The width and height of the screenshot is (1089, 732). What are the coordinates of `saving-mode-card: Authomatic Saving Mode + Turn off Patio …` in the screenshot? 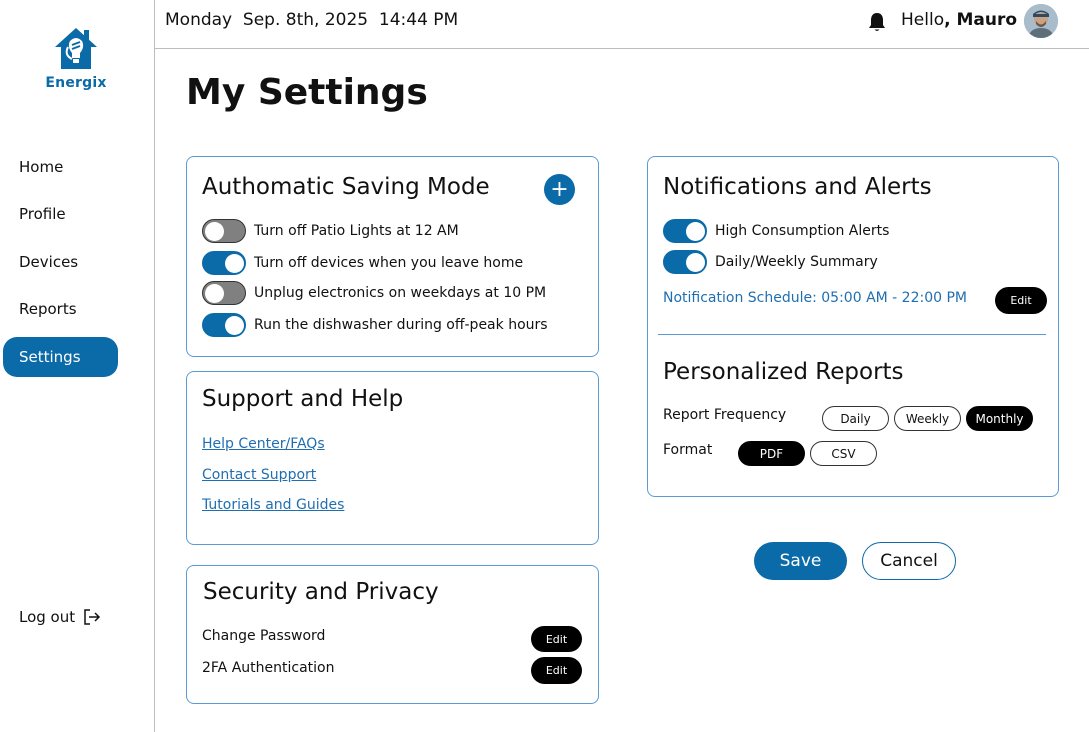 It's located at (392, 256).